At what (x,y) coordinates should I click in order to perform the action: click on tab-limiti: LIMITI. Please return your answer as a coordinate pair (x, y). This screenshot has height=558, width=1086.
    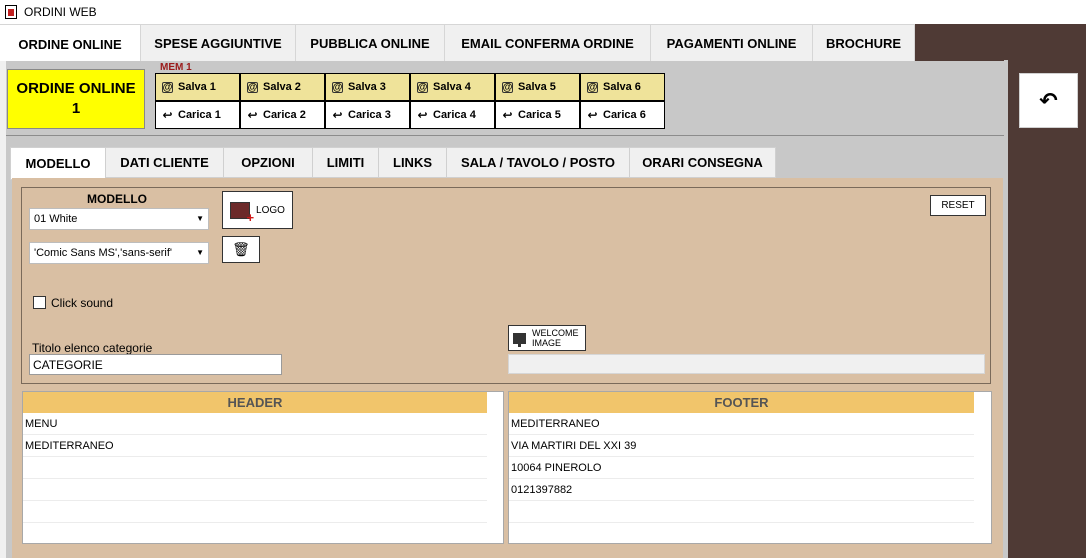
    Looking at the image, I should click on (346, 162).